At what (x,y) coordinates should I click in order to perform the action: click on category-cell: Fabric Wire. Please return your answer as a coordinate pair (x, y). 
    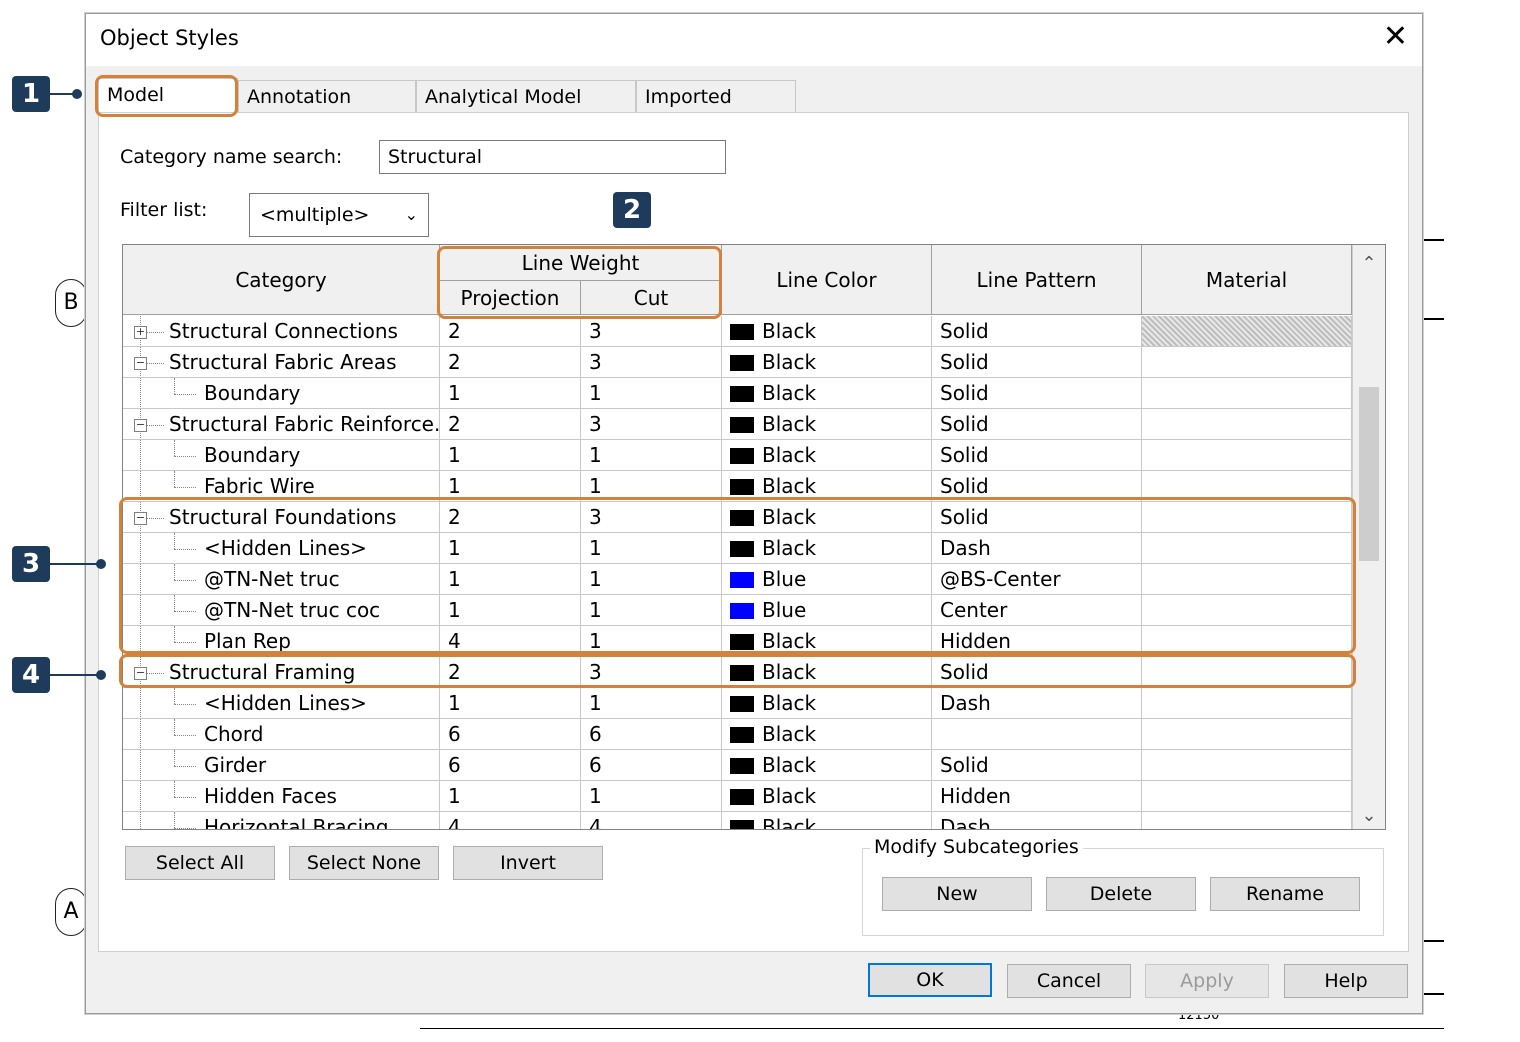
    Looking at the image, I should click on (281, 486).